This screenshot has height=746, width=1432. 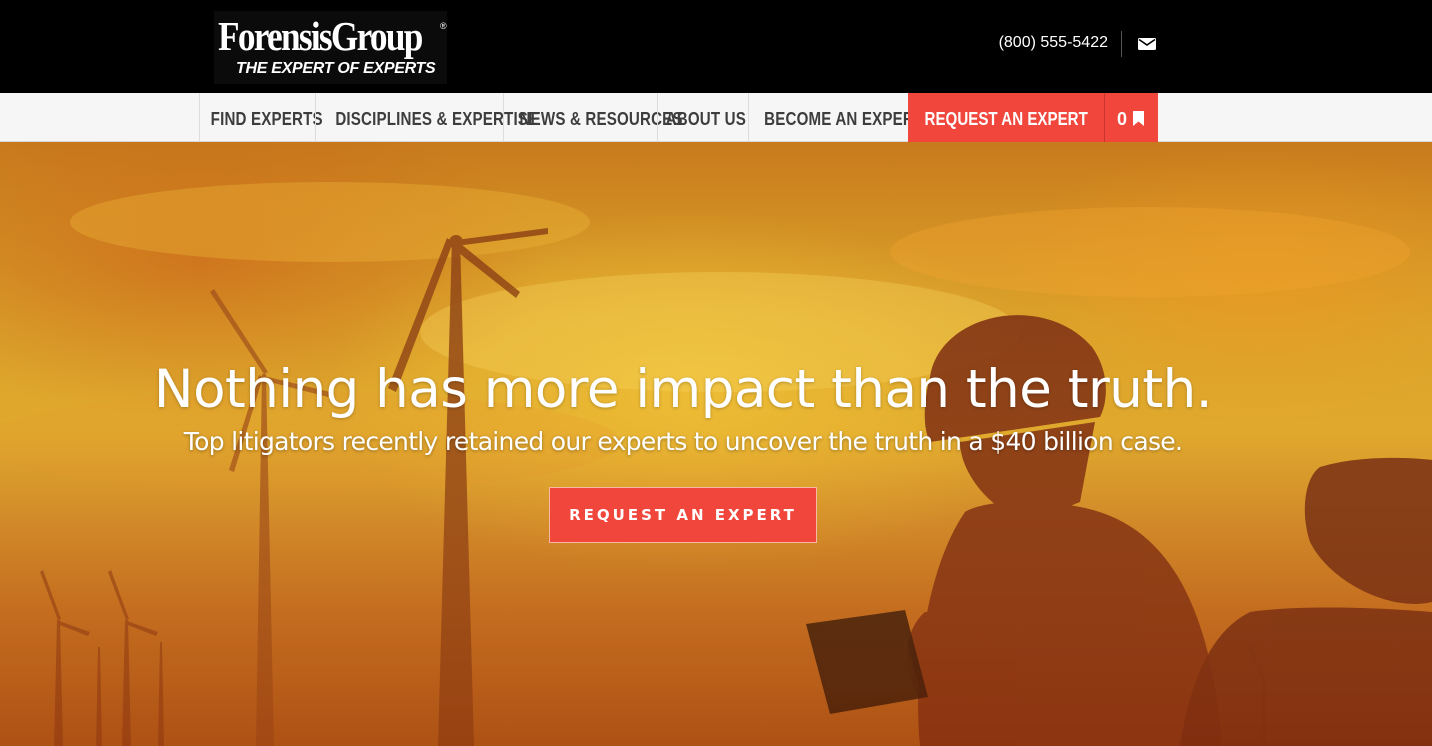 What do you see at coordinates (1147, 44) in the screenshot?
I see `envelope-icon` at bounding box center [1147, 44].